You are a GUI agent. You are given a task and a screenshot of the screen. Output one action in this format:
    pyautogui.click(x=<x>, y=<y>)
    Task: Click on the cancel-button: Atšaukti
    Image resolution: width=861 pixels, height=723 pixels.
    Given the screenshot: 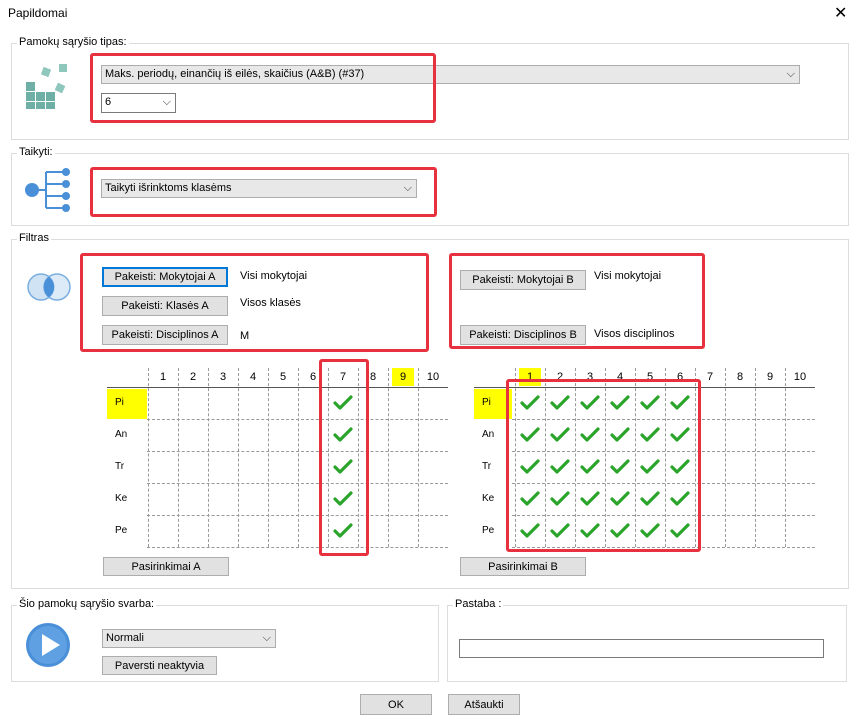 What is the action you would take?
    pyautogui.click(x=484, y=704)
    